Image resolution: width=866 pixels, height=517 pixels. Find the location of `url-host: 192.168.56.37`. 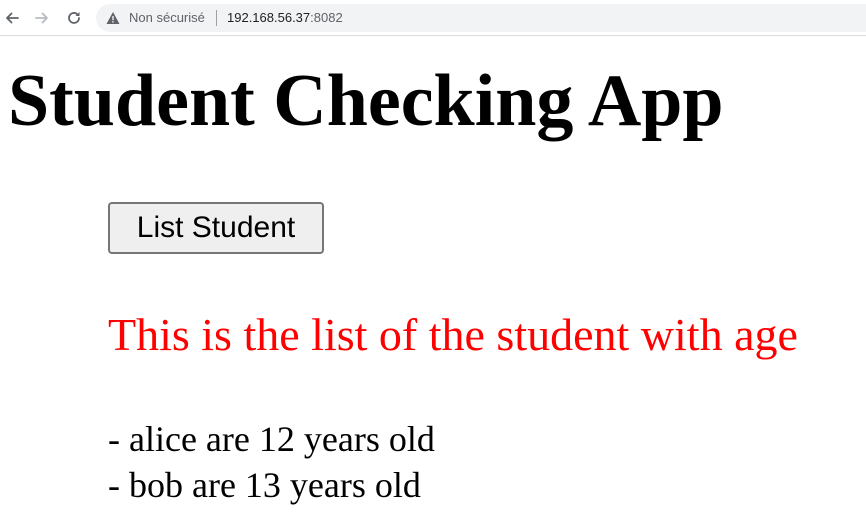

url-host: 192.168.56.37 is located at coordinates (269, 17).